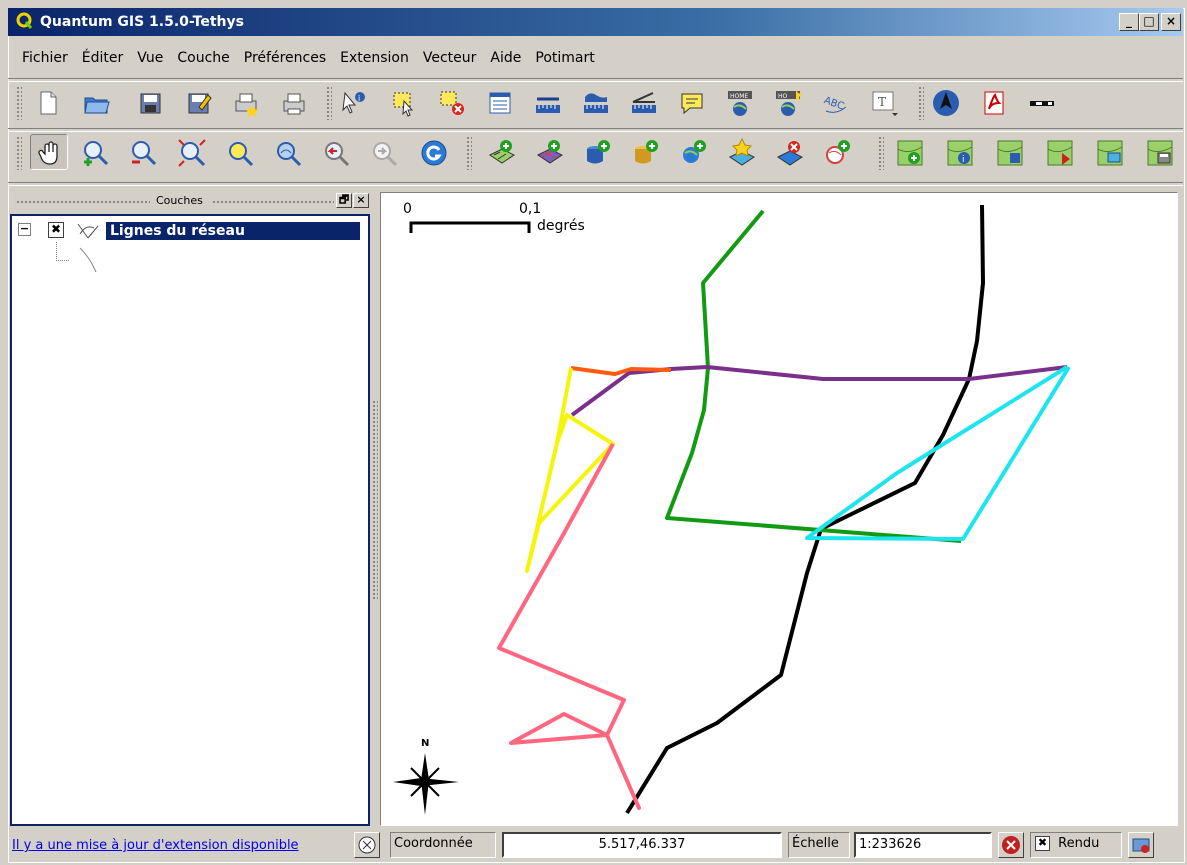  I want to click on render-toggle: ✖ Rendu, so click(1076, 845).